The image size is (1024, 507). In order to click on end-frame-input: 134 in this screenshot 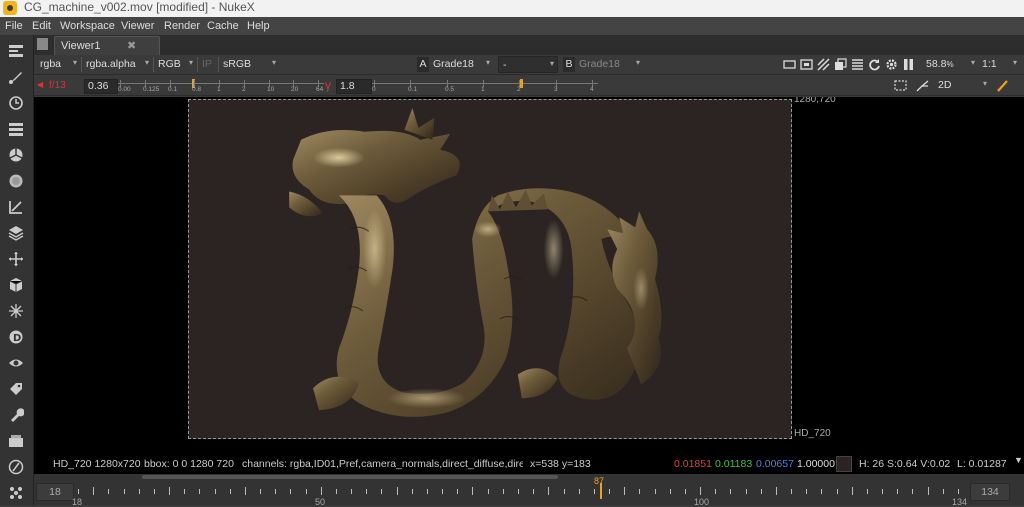, I will do `click(990, 492)`.